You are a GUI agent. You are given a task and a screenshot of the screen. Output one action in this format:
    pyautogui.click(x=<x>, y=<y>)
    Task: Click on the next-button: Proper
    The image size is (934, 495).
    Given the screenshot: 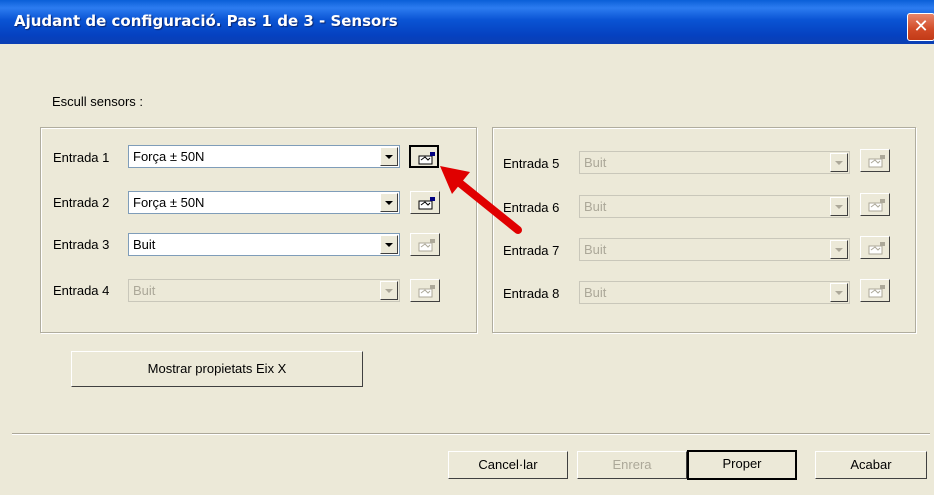 What is the action you would take?
    pyautogui.click(x=742, y=465)
    